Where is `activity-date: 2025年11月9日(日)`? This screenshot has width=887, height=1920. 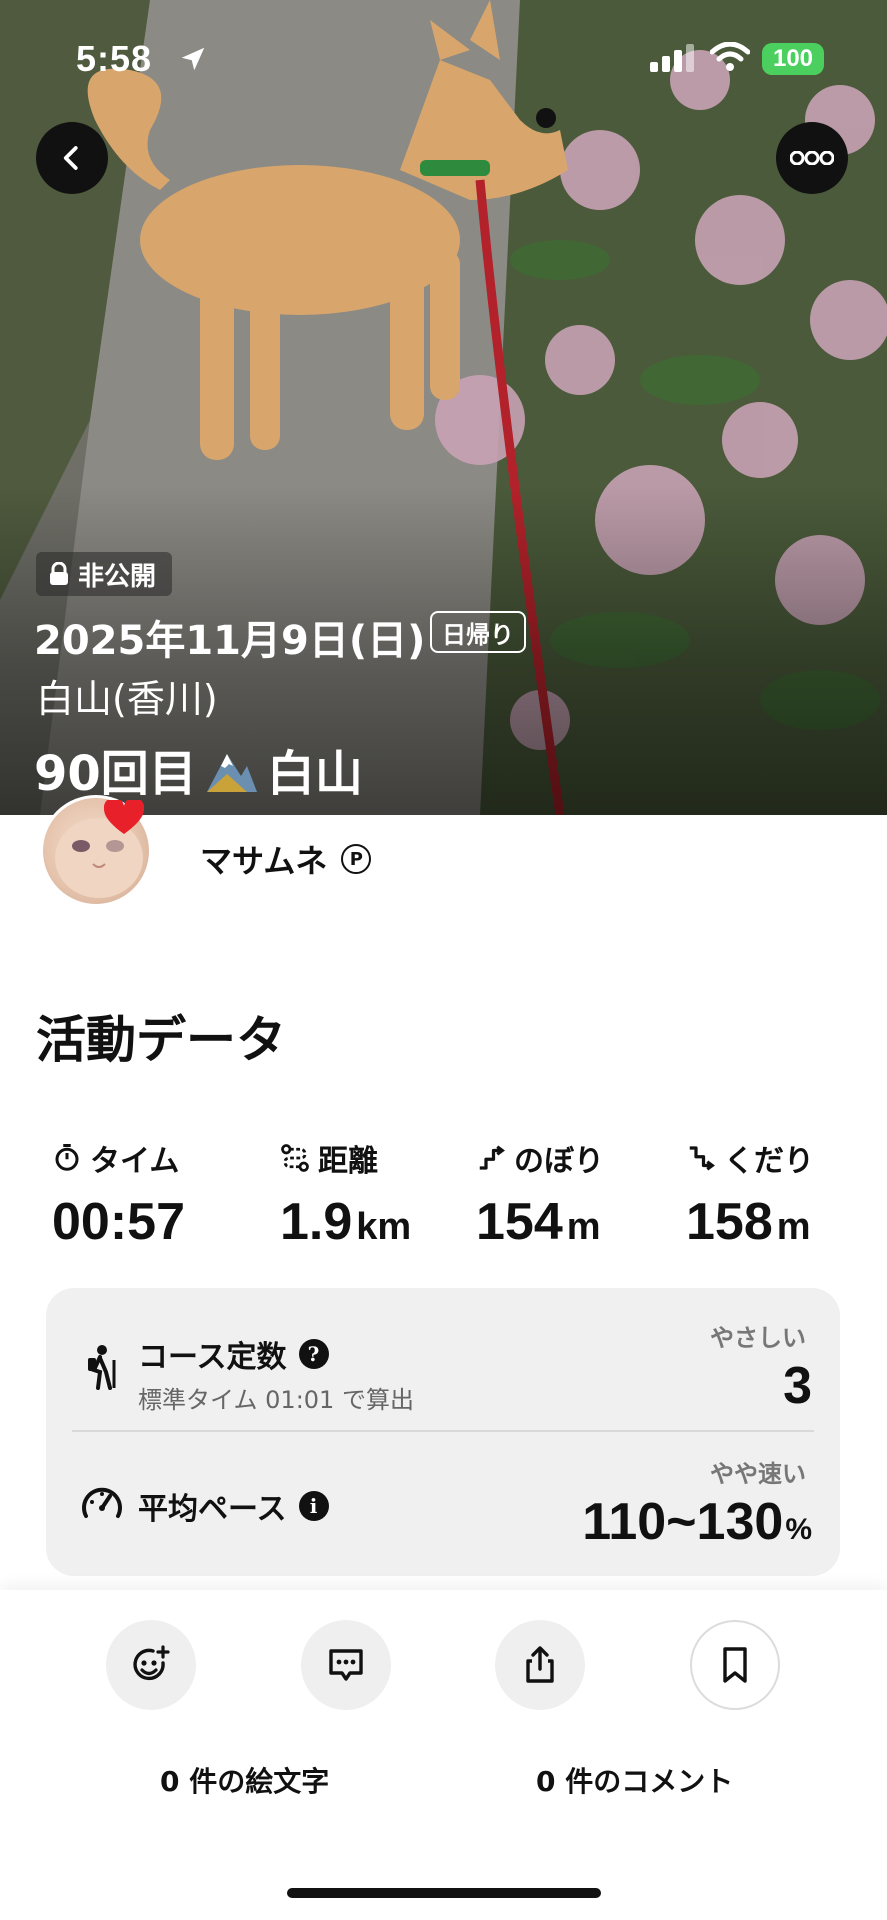
activity-date: 2025年11月9日(日) is located at coordinates (230, 641).